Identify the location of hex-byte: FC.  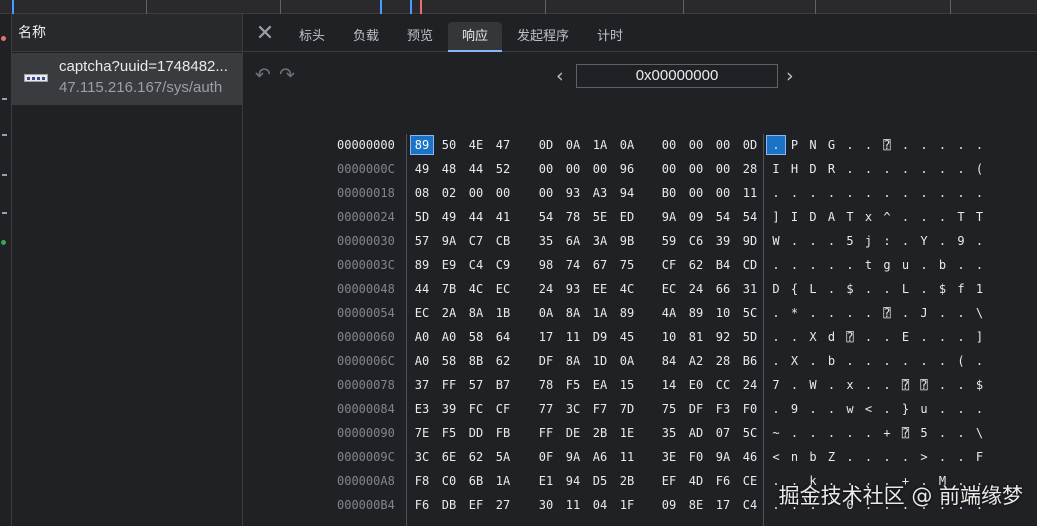
(476, 409).